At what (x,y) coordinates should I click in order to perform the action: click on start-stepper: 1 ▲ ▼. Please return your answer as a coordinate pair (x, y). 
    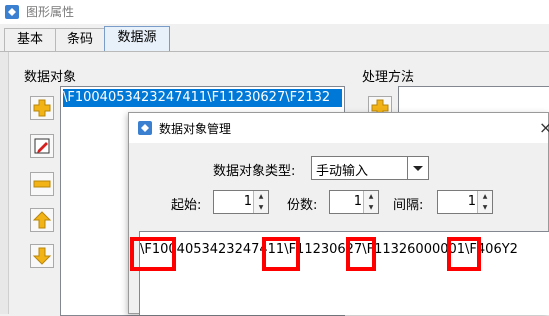
    Looking at the image, I should click on (241, 202).